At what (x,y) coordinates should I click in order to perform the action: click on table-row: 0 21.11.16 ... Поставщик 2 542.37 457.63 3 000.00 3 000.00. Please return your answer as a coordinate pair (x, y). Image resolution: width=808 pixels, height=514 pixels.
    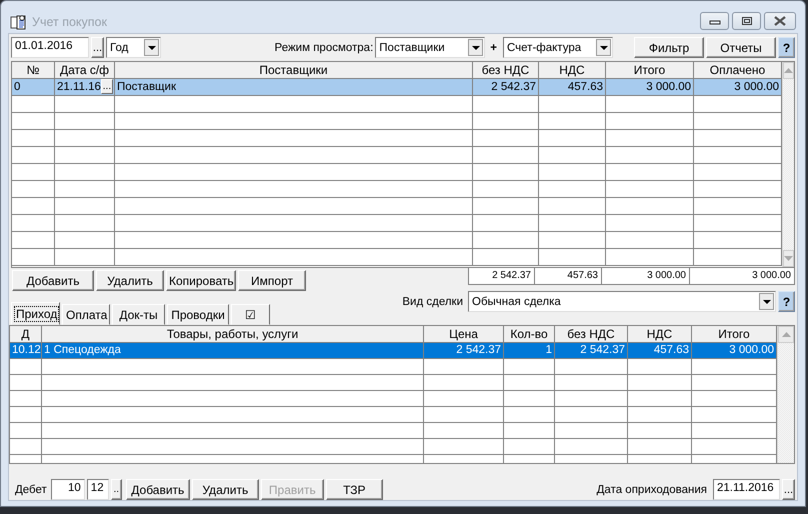
    Looking at the image, I should click on (397, 87).